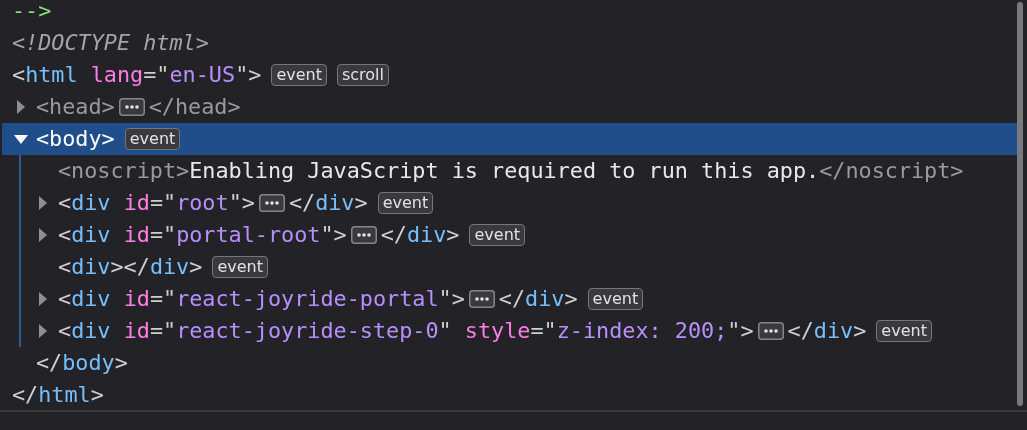  What do you see at coordinates (82, 363) in the screenshot?
I see `code-text: </body>` at bounding box center [82, 363].